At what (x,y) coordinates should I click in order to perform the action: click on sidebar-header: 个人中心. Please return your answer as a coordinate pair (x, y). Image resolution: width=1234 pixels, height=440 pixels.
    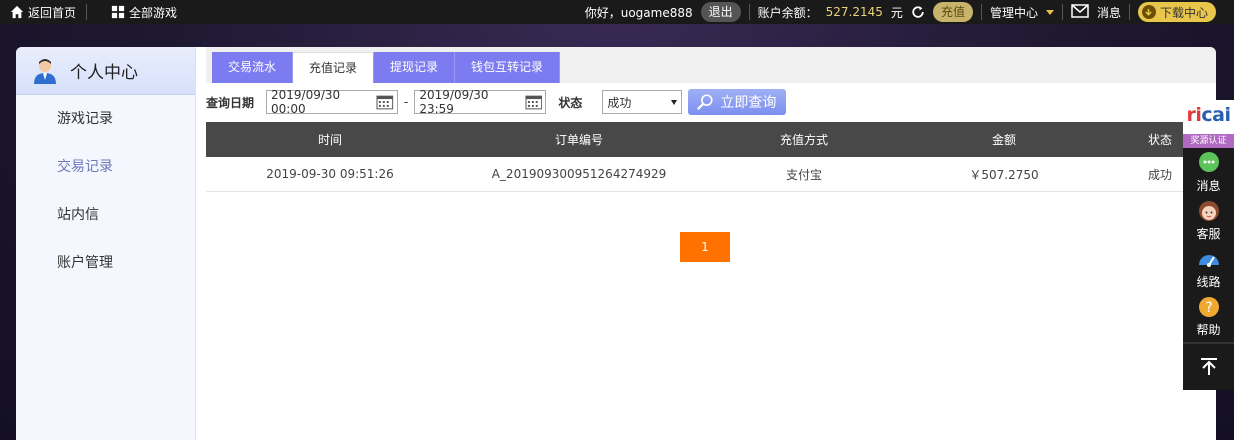
    Looking at the image, I should click on (105, 71).